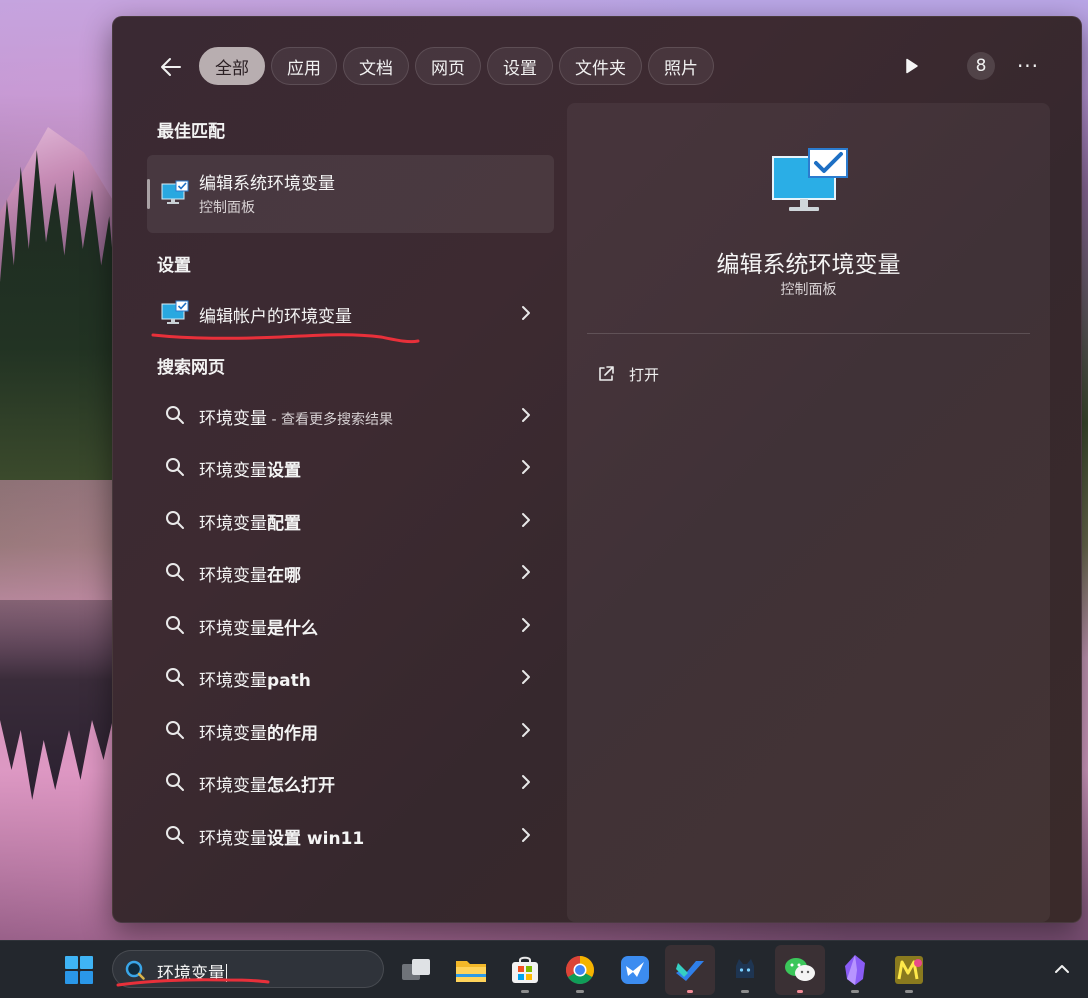 This screenshot has height=998, width=1088. I want to click on obsidian-icon, so click(855, 970).